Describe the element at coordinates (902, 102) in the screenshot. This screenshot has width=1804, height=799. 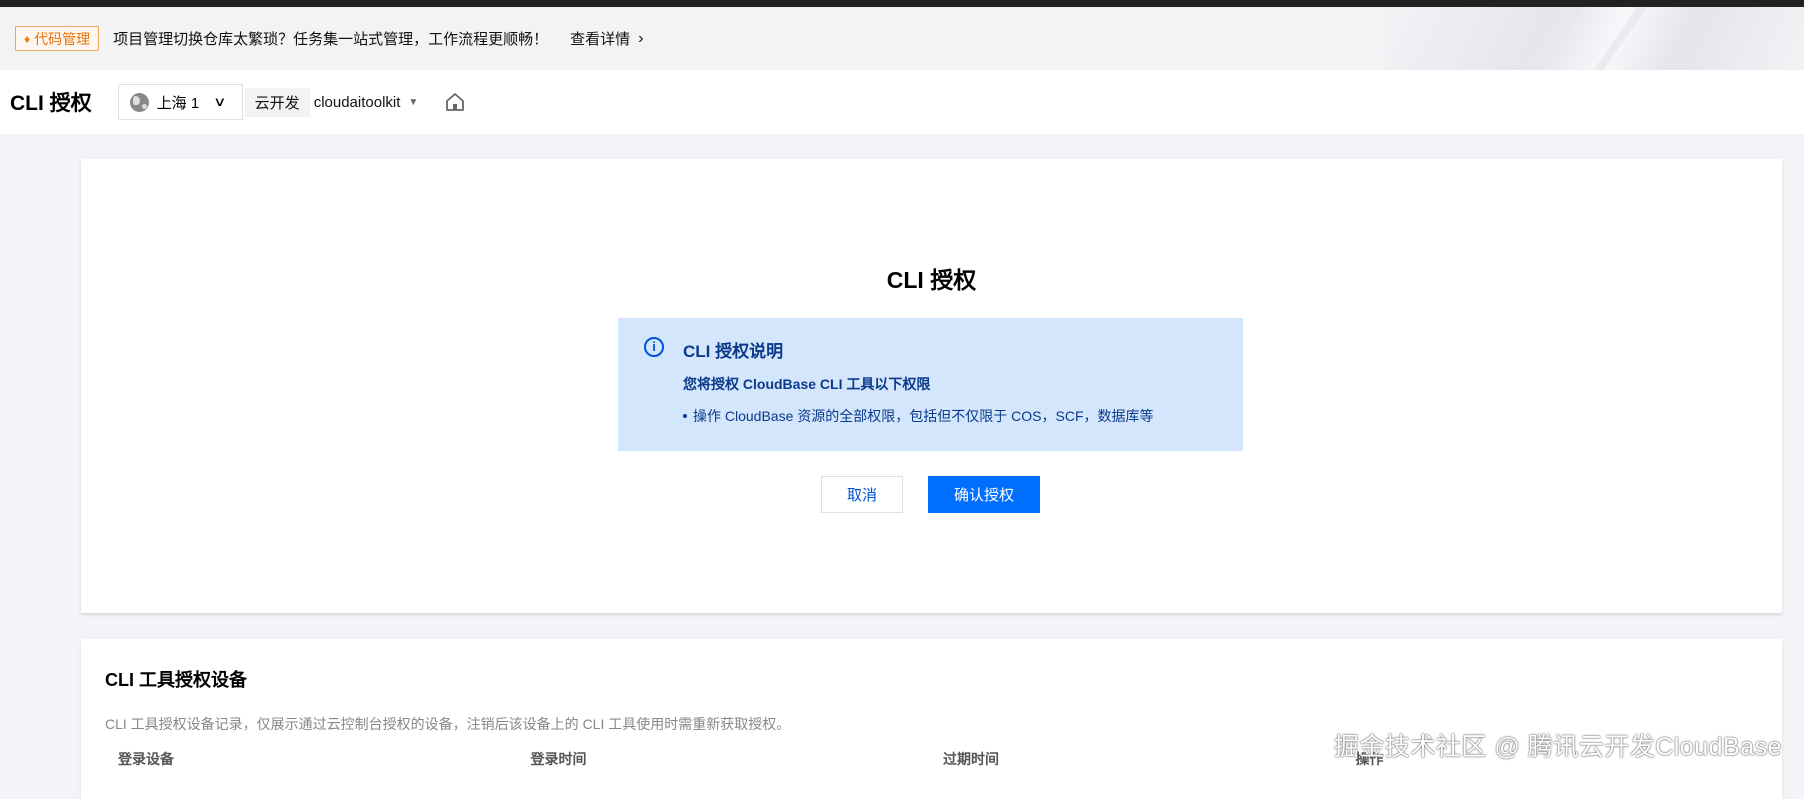
I see `page-header: CLI 授权 上海 1 ∨ 云开发 cloudaitoolkit ▼` at that location.